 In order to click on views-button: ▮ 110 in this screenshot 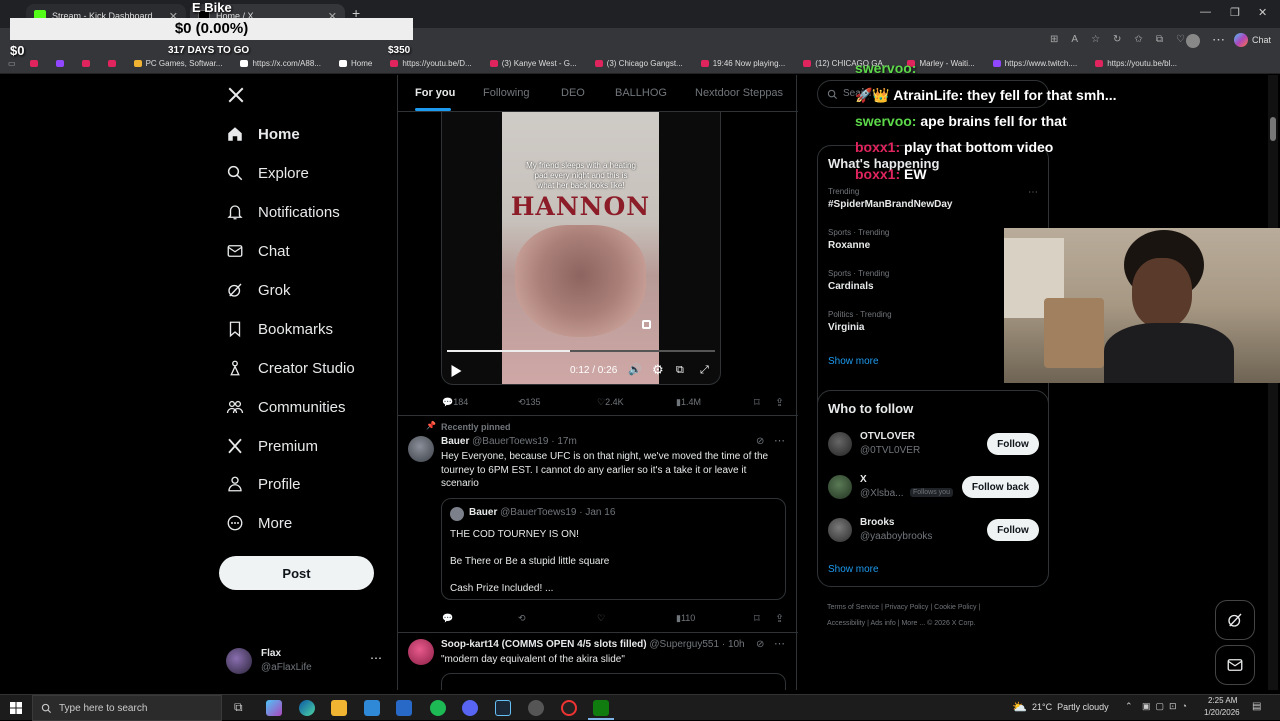, I will do `click(685, 618)`.